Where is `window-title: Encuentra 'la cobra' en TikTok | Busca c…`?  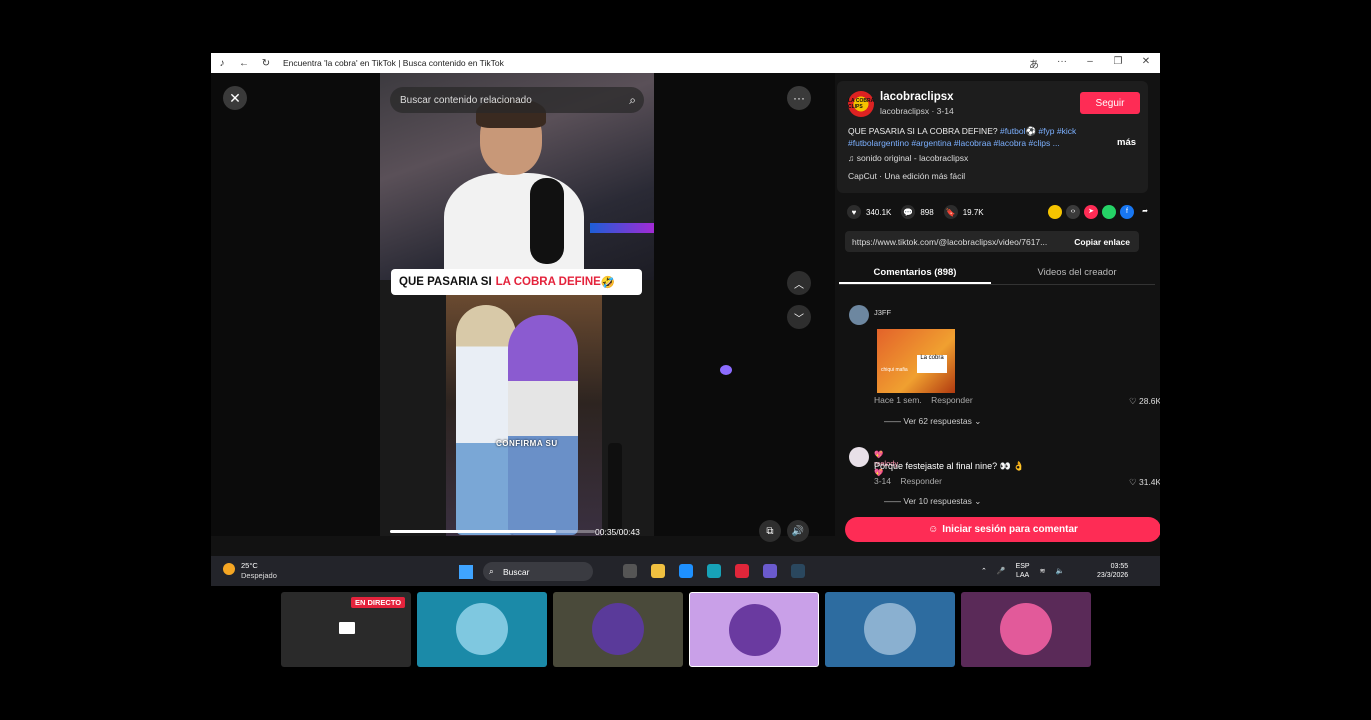
window-title: Encuentra 'la cobra' en TikTok | Busca c… is located at coordinates (393, 63).